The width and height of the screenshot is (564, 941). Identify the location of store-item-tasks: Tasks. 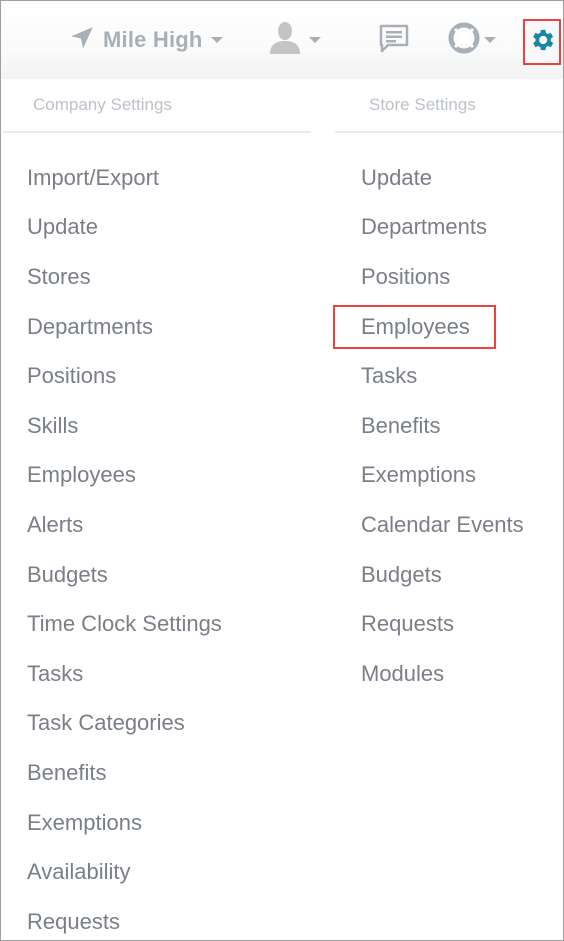
(449, 376).